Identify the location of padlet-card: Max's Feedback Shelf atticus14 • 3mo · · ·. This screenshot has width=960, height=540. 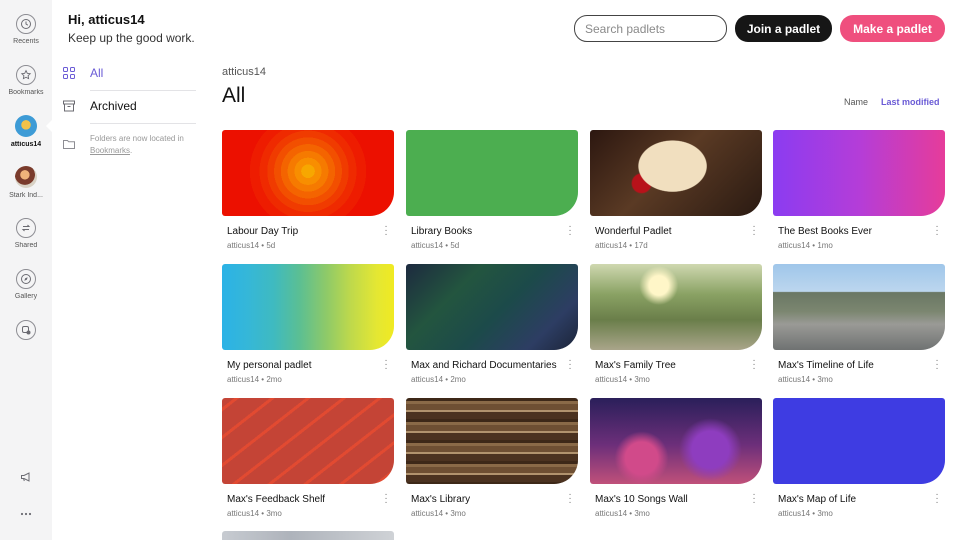
(308, 461).